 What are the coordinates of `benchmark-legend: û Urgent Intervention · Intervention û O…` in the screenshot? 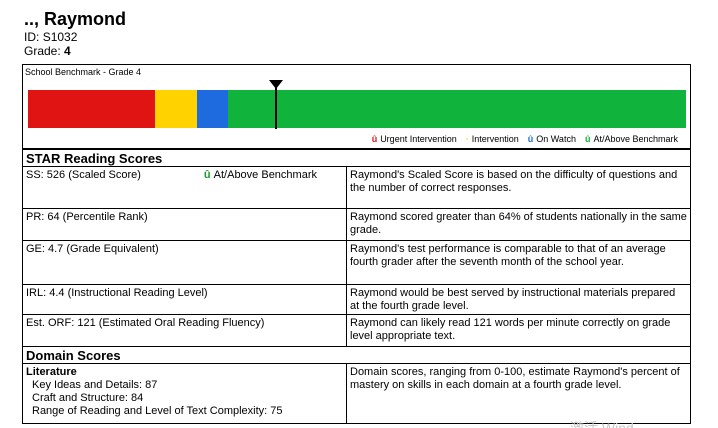 It's located at (525, 139).